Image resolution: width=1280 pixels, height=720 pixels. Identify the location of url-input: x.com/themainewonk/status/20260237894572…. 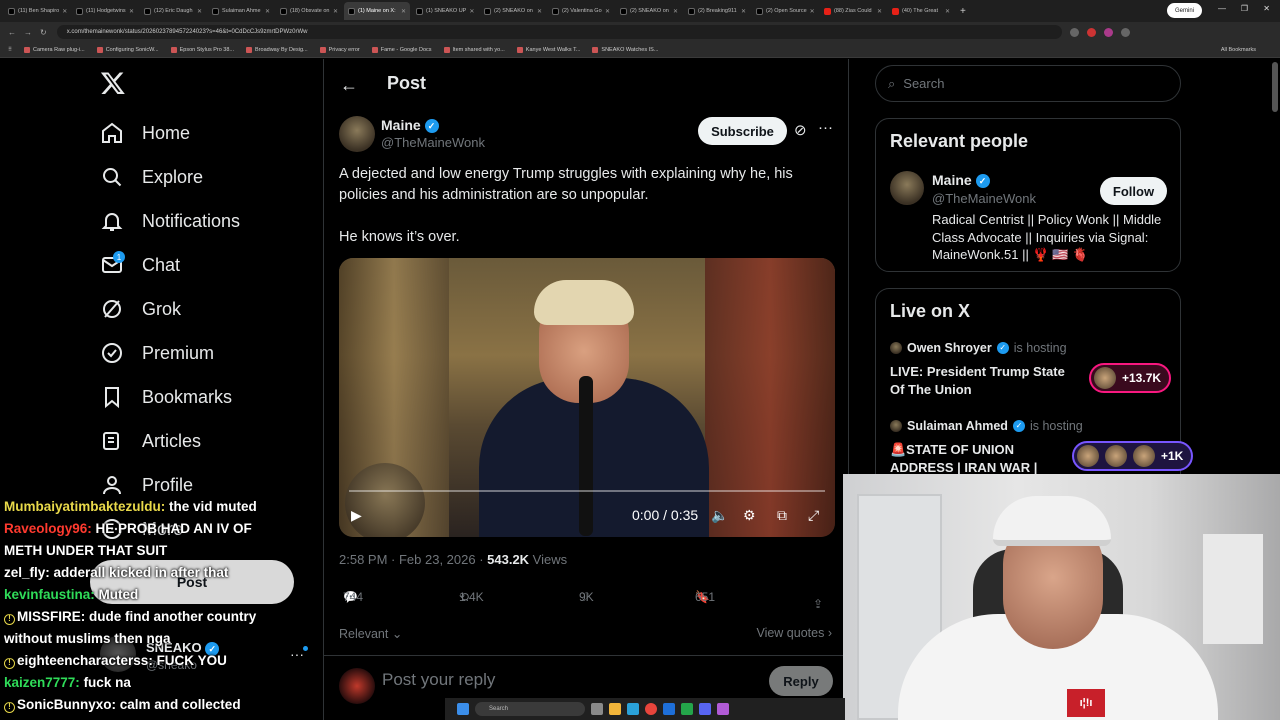
(559, 32).